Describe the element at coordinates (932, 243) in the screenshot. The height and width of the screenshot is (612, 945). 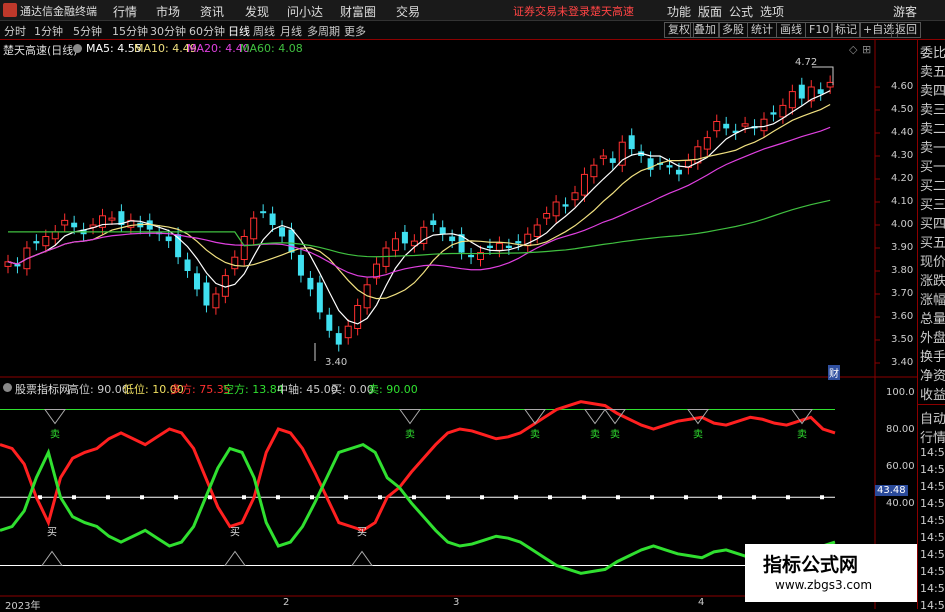
I see `rp-item: 买五` at that location.